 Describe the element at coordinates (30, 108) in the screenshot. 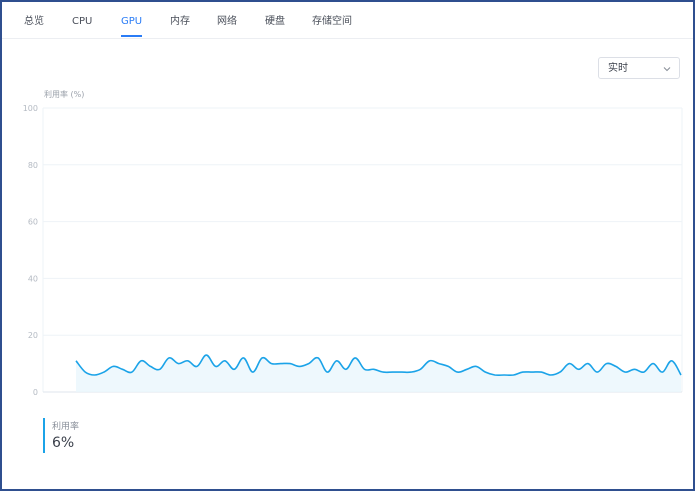

I see `y-tick-label-100: 100` at that location.